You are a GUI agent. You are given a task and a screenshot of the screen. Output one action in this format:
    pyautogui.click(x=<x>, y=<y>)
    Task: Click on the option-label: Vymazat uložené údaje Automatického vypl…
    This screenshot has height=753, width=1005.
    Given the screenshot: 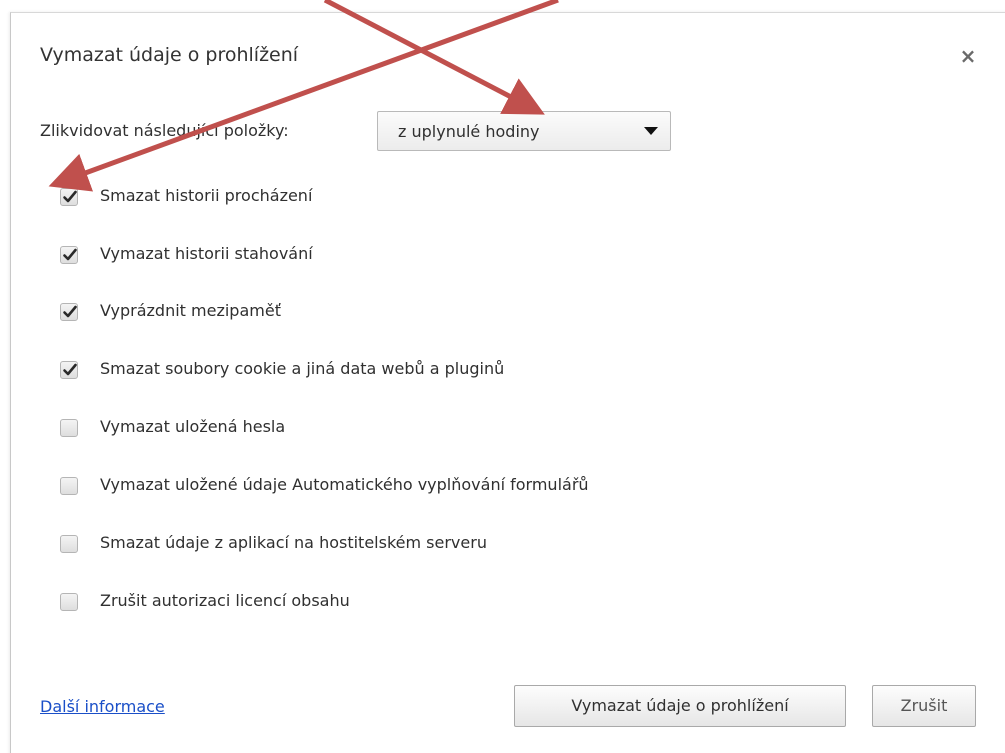 What is the action you would take?
    pyautogui.click(x=344, y=484)
    